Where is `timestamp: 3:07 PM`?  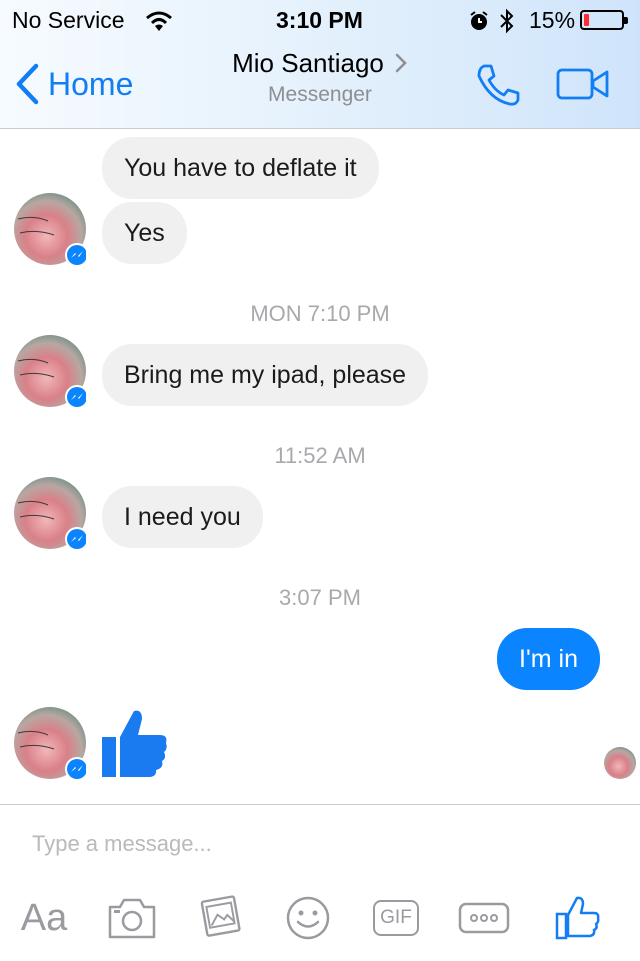
timestamp: 3:07 PM is located at coordinates (320, 597).